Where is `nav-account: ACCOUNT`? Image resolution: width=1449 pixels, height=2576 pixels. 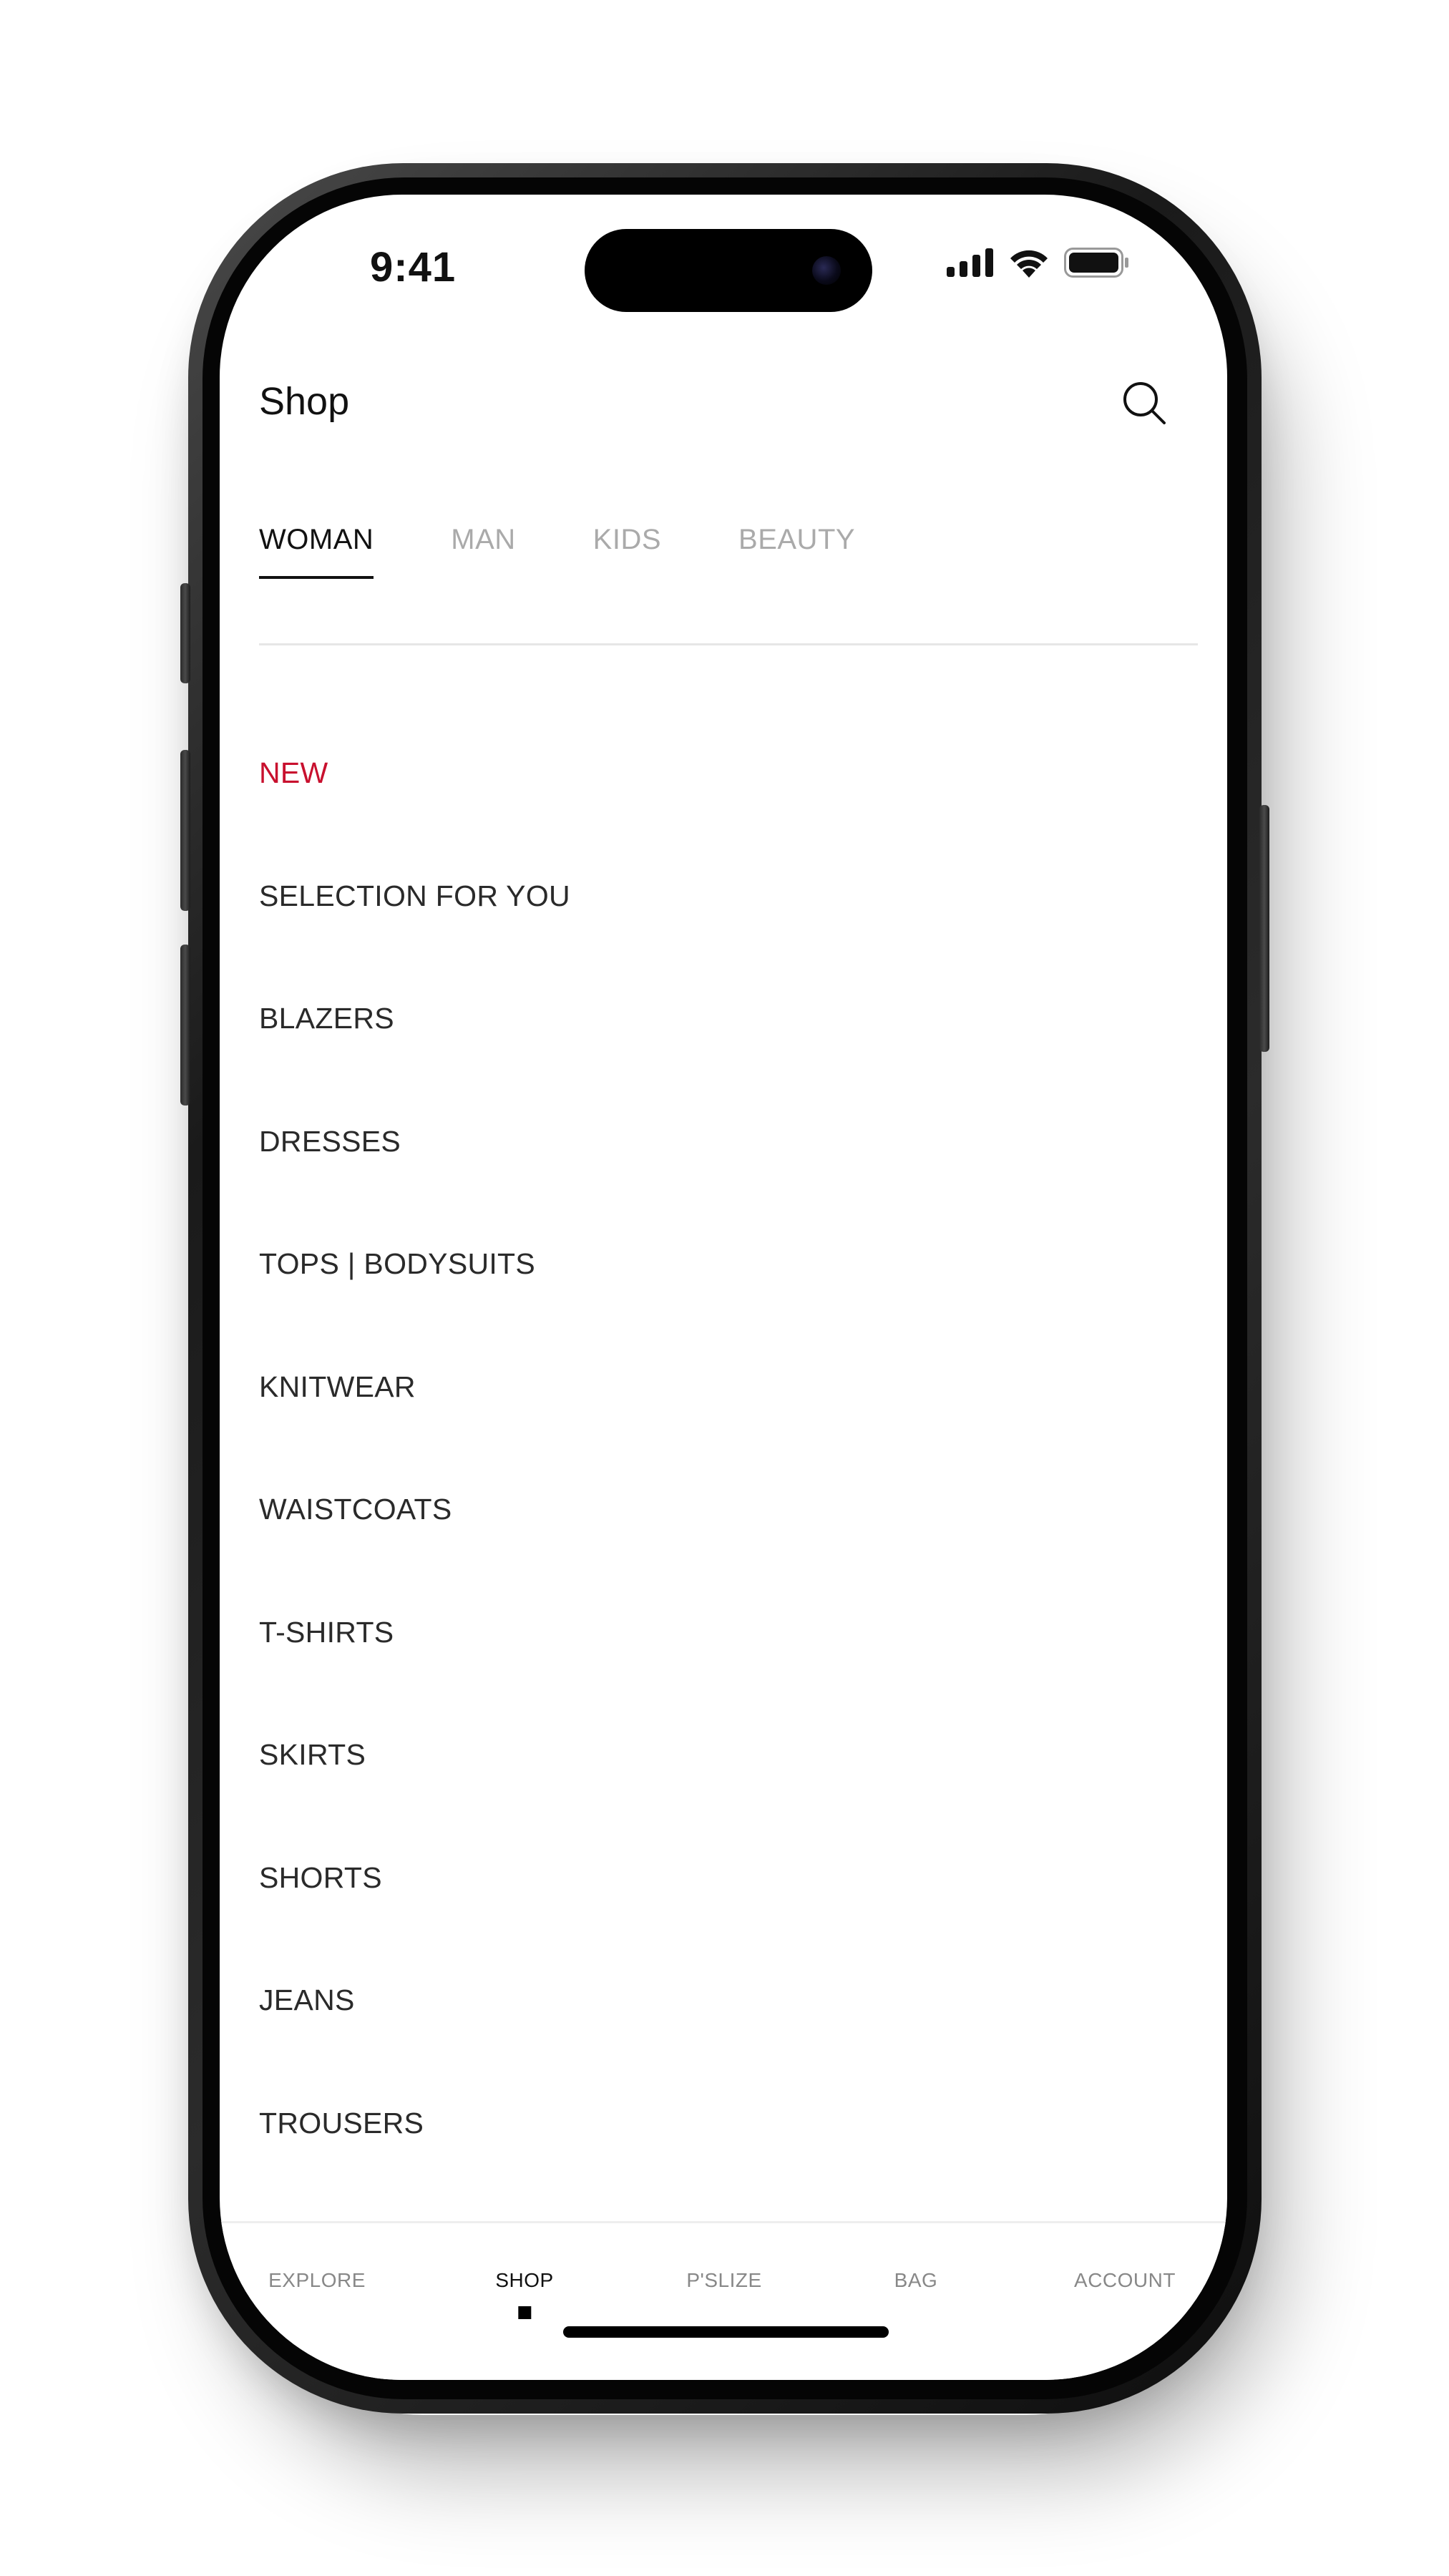 nav-account: ACCOUNT is located at coordinates (1125, 2280).